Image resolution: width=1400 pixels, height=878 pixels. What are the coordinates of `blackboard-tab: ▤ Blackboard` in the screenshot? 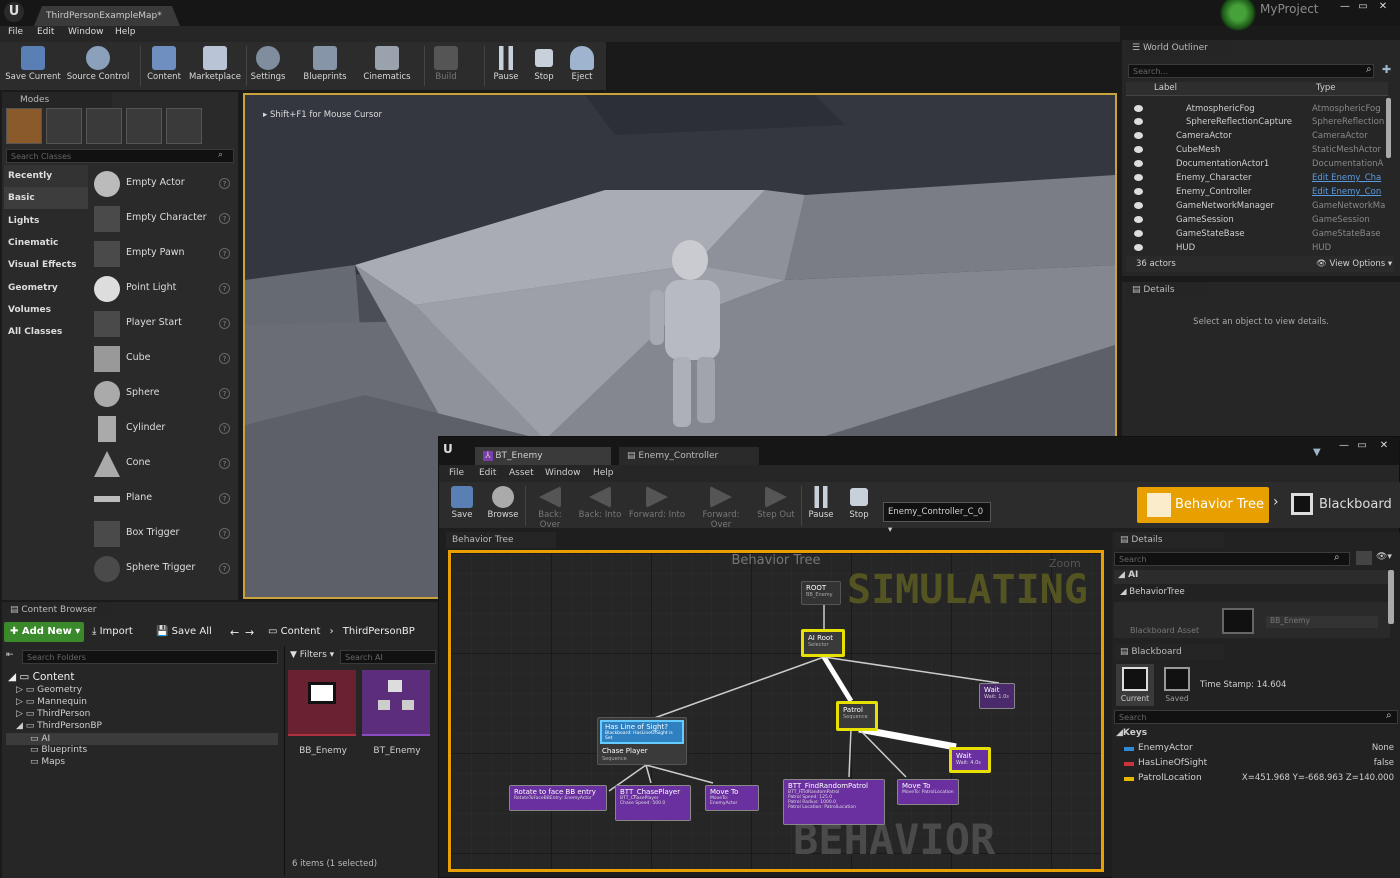 It's located at (1169, 652).